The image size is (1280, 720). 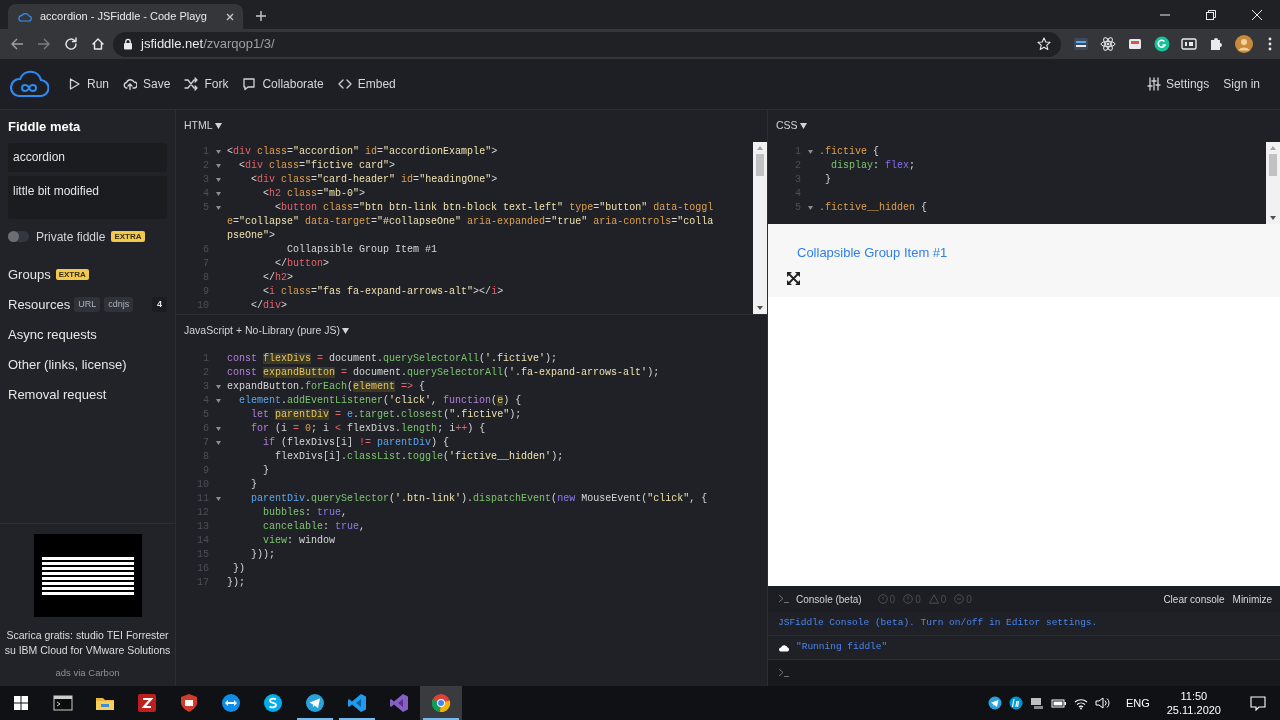 I want to click on link: Collapsible Group Item #1, so click(x=872, y=253).